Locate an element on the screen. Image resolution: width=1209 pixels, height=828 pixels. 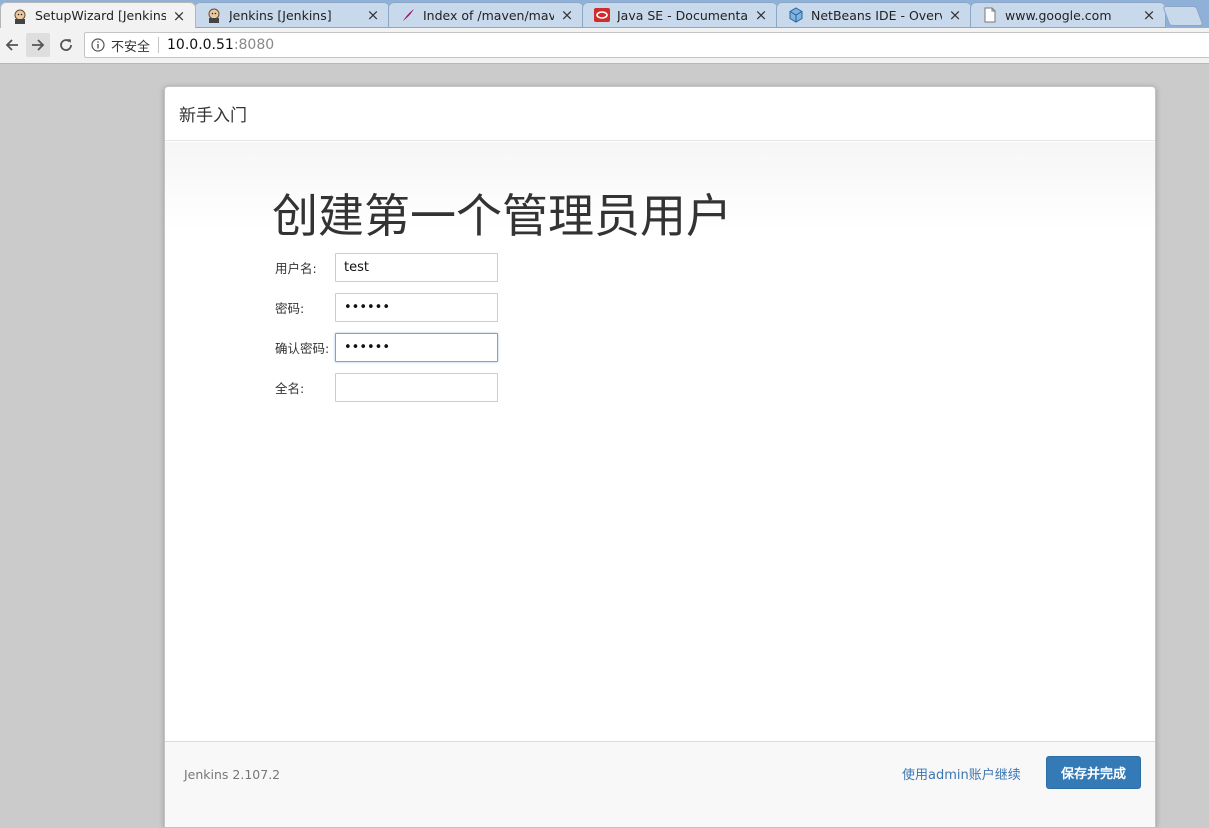
forward-button is located at coordinates (38, 45).